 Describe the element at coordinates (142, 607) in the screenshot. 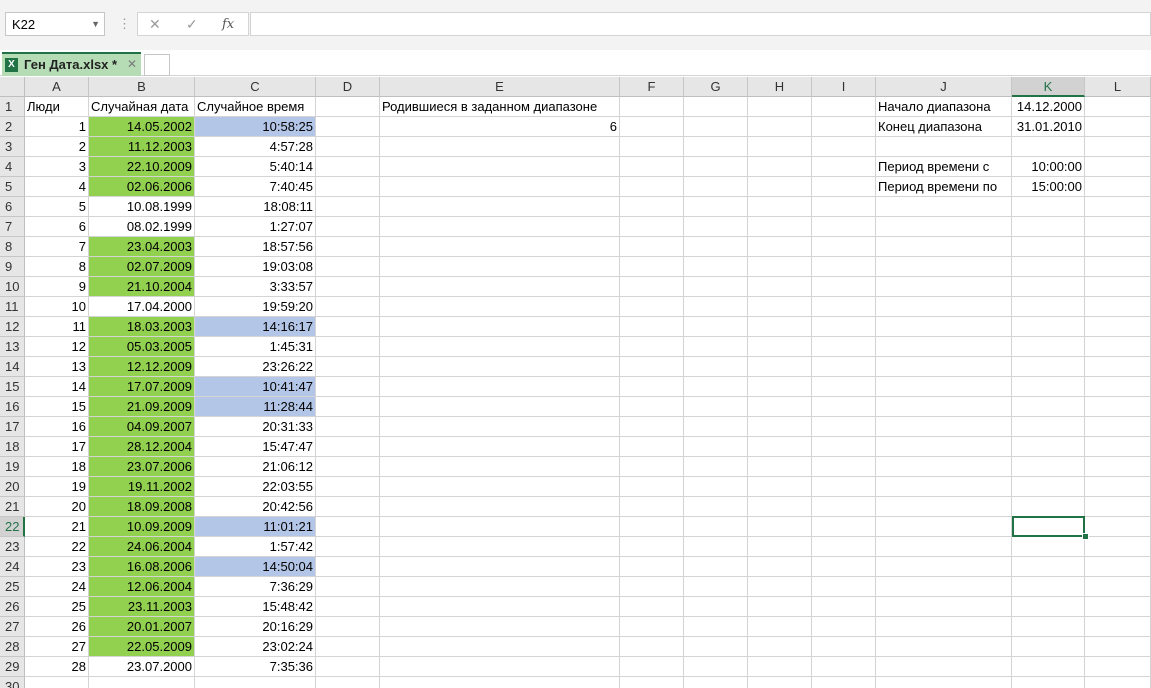

I see `cell-b26: 23.11.2003` at that location.